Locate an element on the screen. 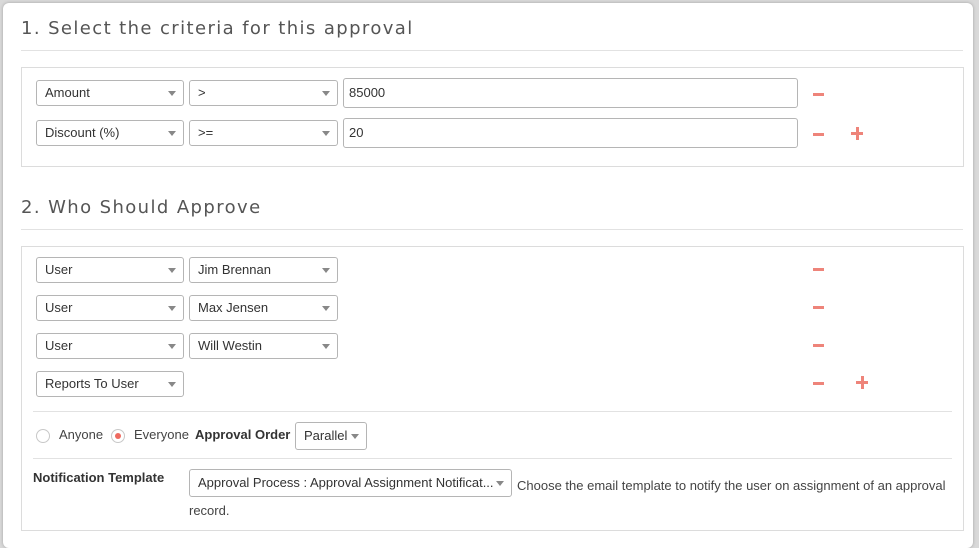 This screenshot has width=979, height=548. radio-everyone-label: Everyone is located at coordinates (161, 434).